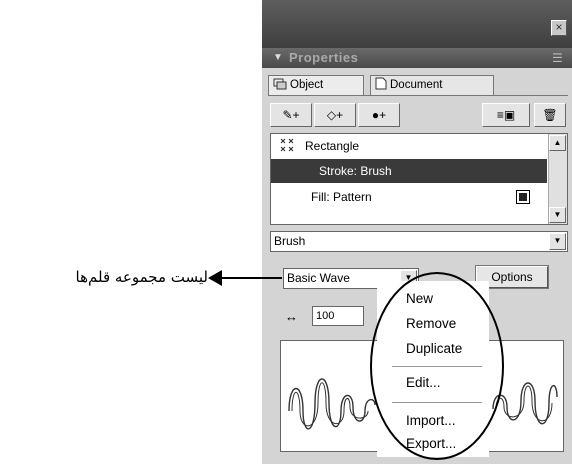  I want to click on add-effect-button: ●+, so click(379, 115).